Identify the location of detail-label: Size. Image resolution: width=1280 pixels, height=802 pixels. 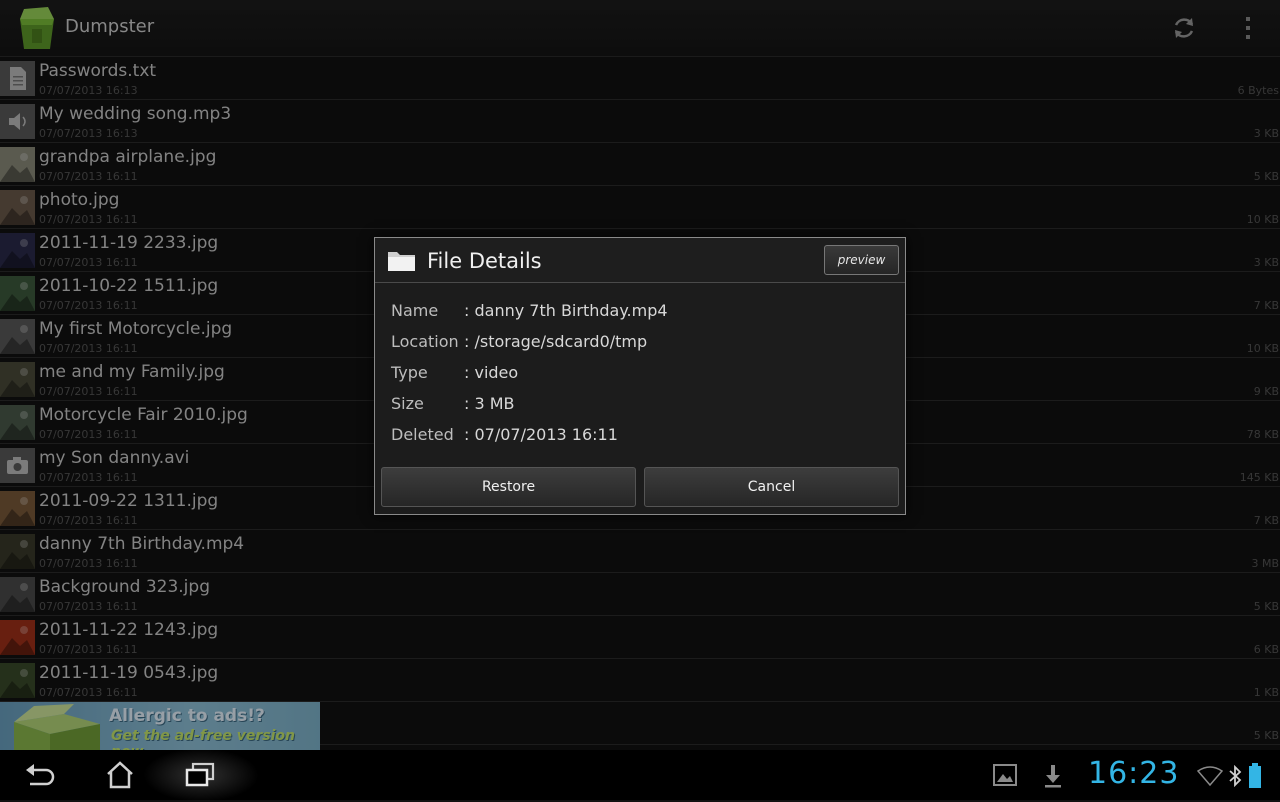
(407, 403).